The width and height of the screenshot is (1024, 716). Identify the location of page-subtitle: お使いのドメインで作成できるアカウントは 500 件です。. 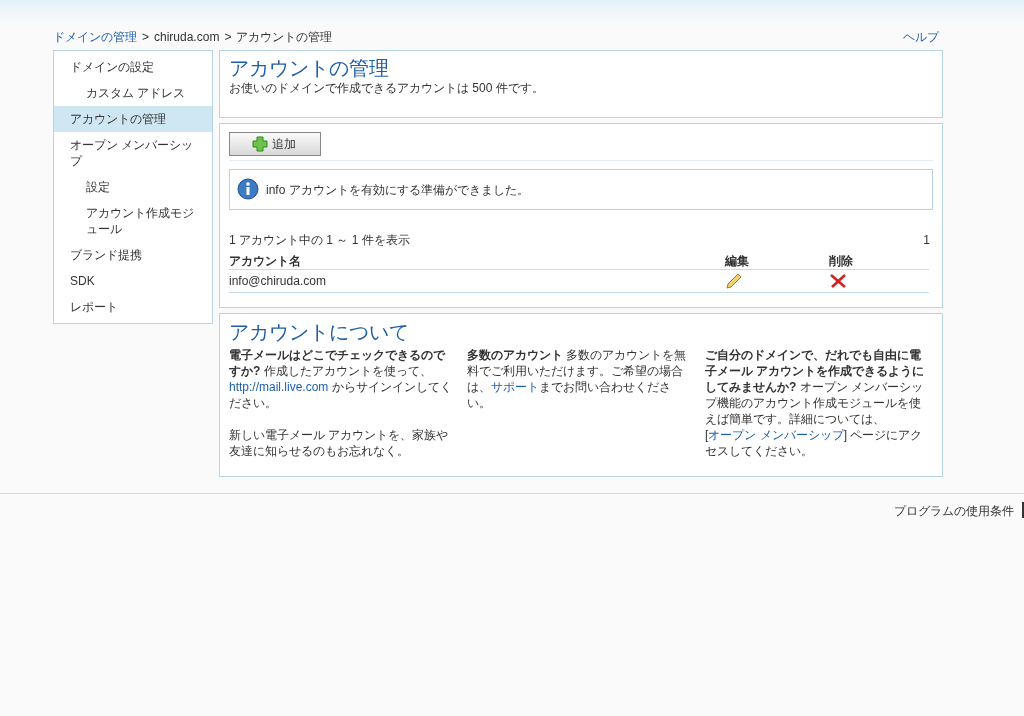
(387, 88).